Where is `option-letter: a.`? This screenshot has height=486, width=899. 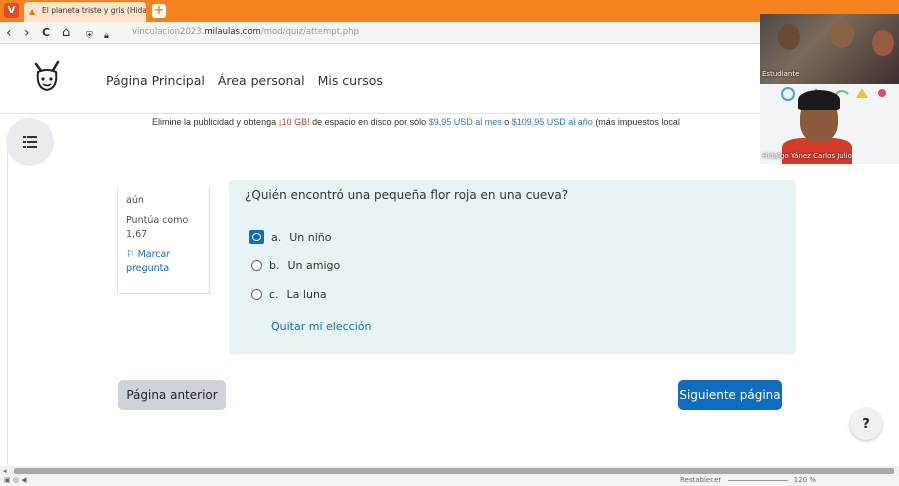 option-letter: a. is located at coordinates (276, 237).